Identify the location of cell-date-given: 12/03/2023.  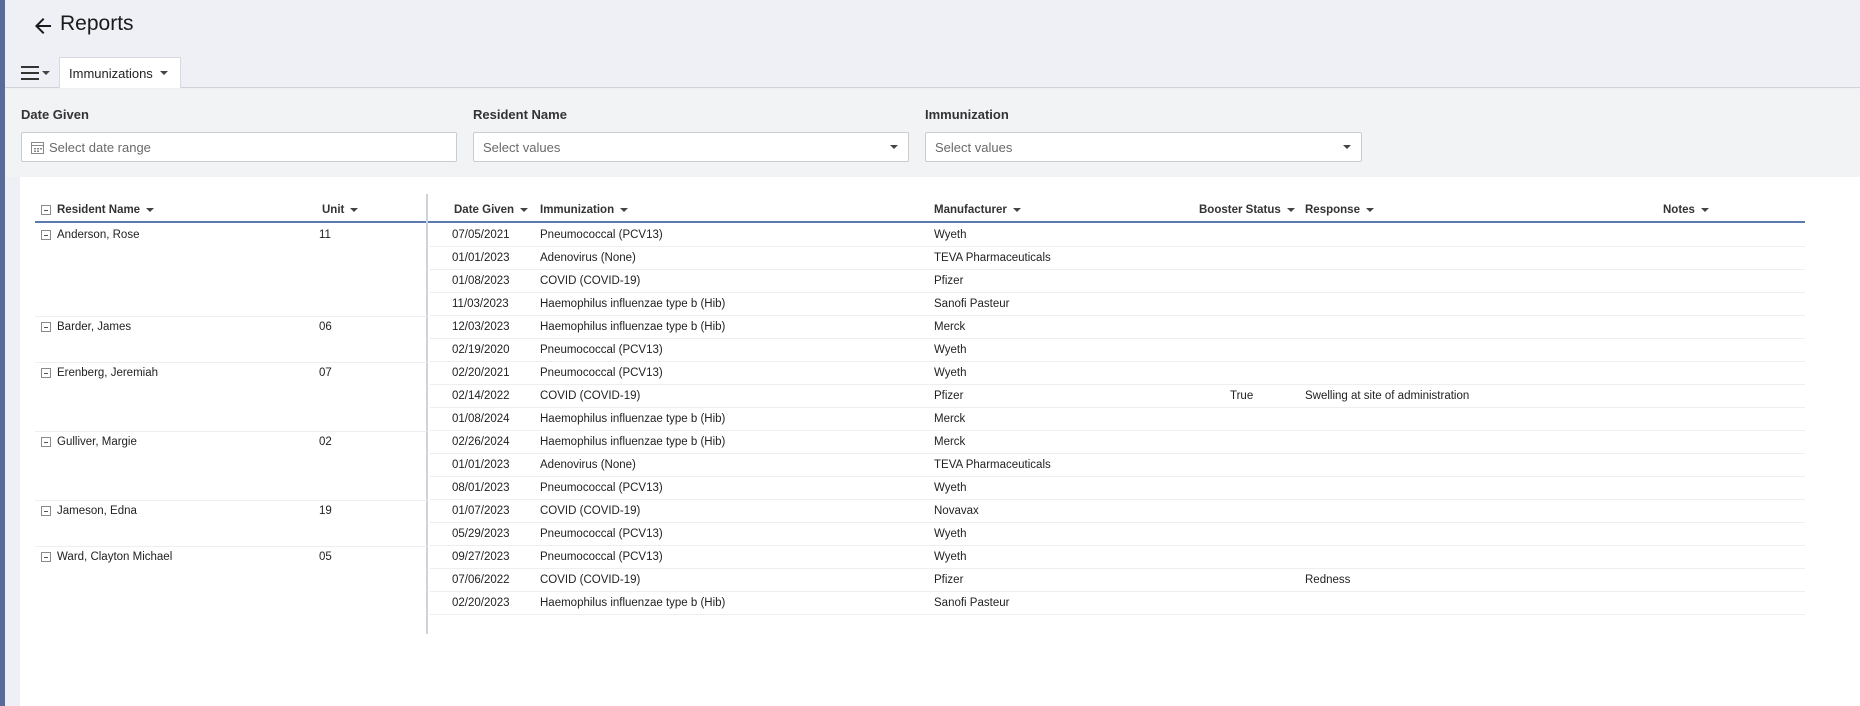
(481, 327).